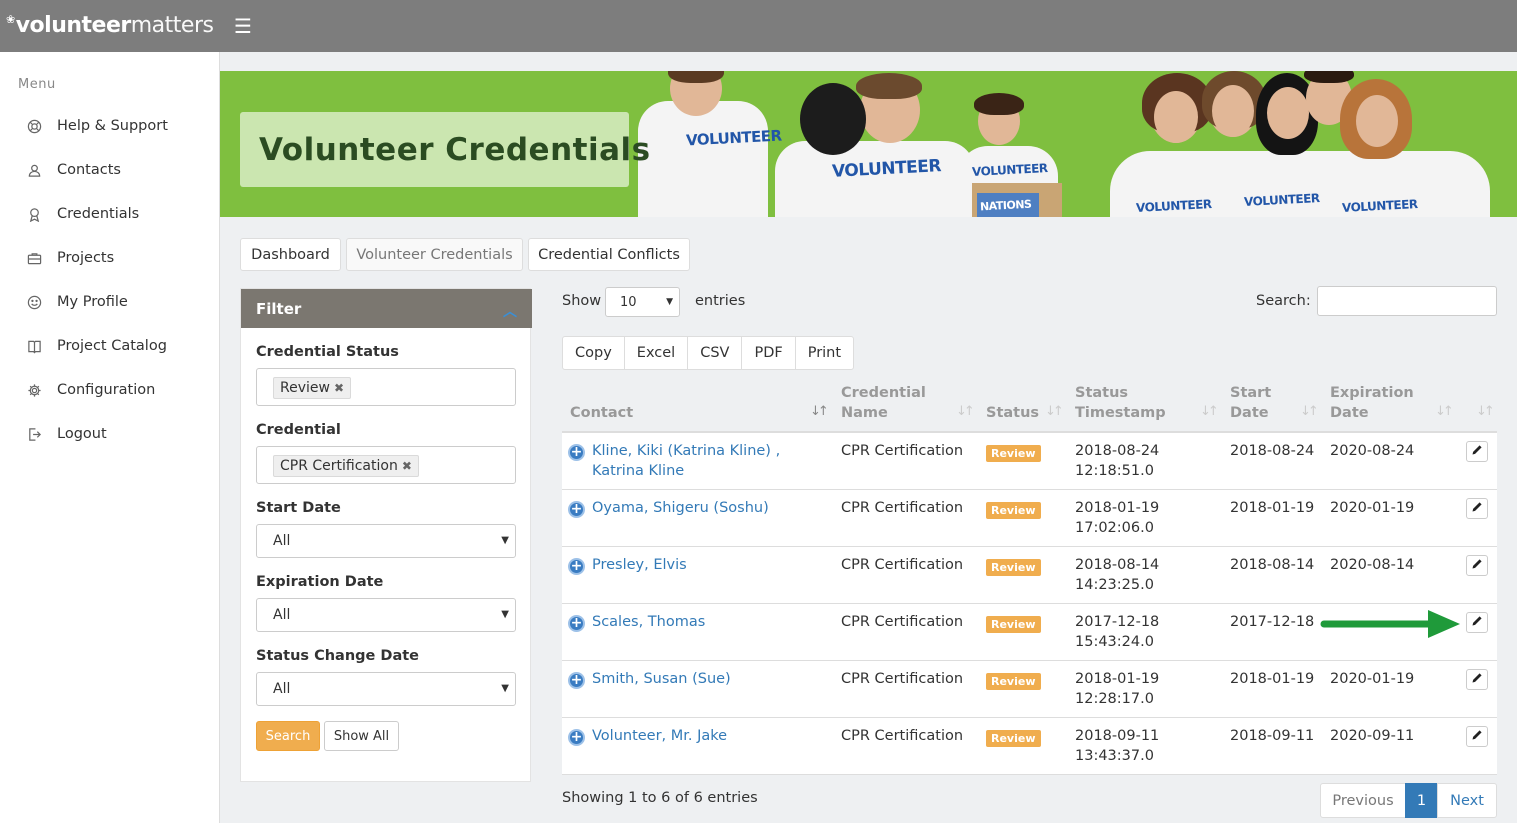 This screenshot has width=1517, height=823. What do you see at coordinates (361, 736) in the screenshot?
I see `show-all-button: Show All` at bounding box center [361, 736].